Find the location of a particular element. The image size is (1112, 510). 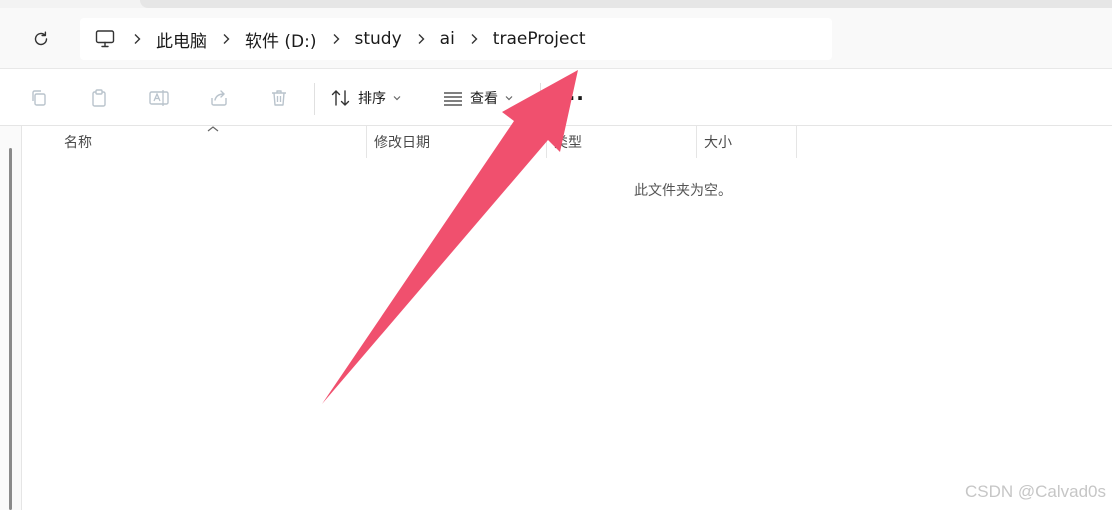

breadcrumb-traeproject: traeProject is located at coordinates (539, 39).